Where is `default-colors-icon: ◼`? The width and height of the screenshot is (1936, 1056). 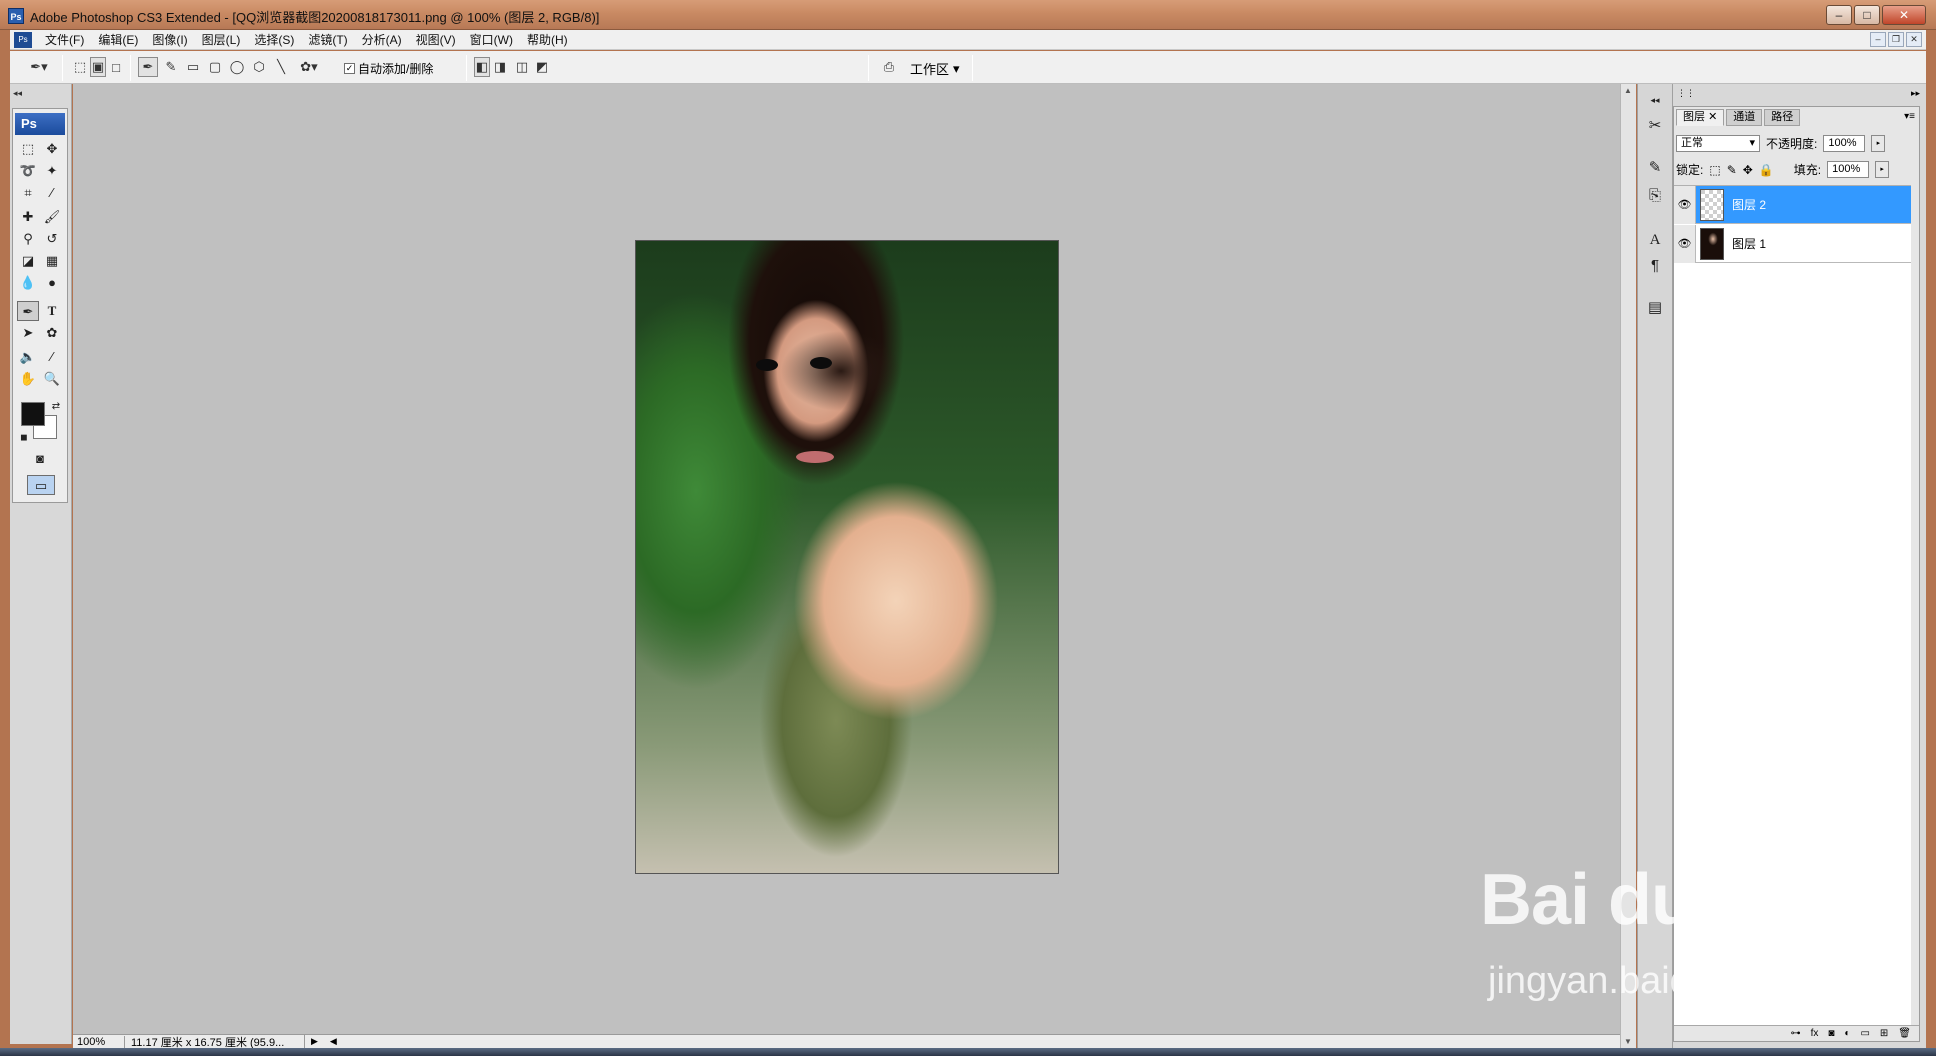 default-colors-icon: ◼ is located at coordinates (24, 437).